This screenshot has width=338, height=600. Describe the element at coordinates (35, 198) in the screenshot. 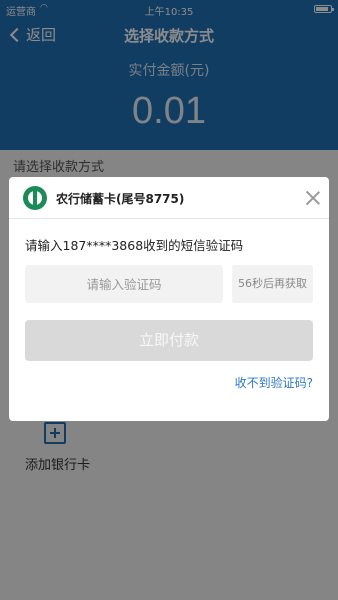

I see `bank-logo-icon` at that location.